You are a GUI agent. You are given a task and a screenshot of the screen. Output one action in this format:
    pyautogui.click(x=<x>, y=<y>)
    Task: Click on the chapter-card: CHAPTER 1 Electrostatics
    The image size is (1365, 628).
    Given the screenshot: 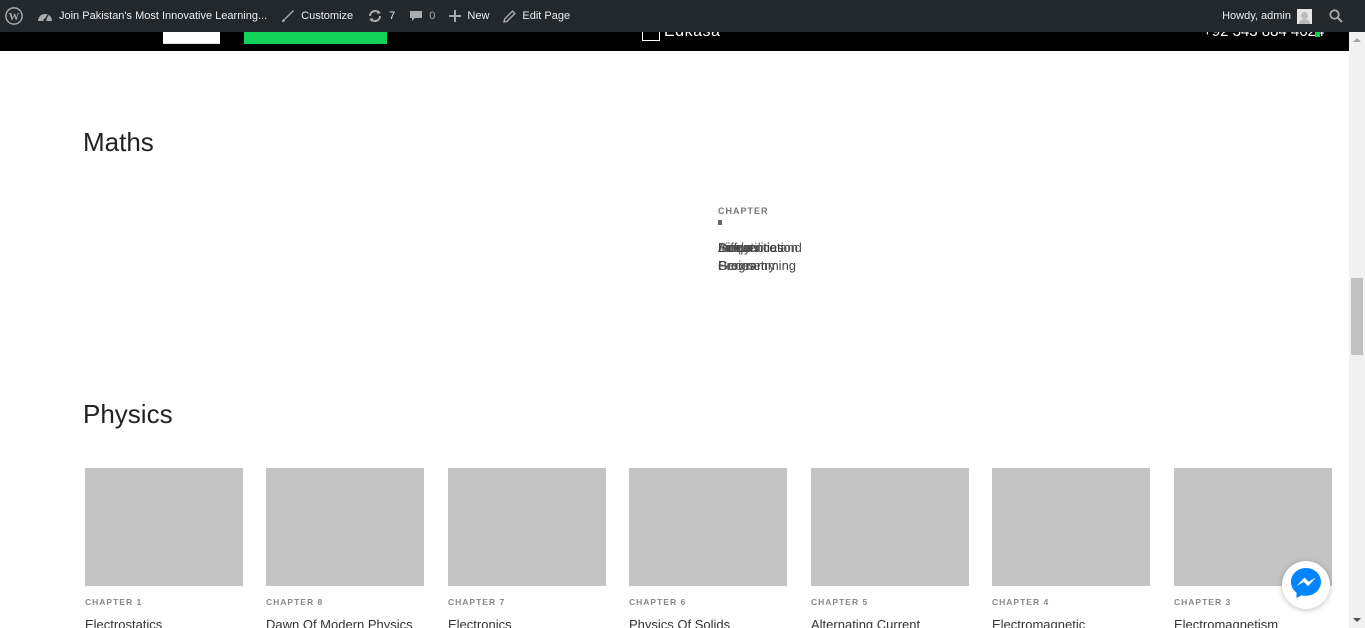 What is the action you would take?
    pyautogui.click(x=164, y=548)
    